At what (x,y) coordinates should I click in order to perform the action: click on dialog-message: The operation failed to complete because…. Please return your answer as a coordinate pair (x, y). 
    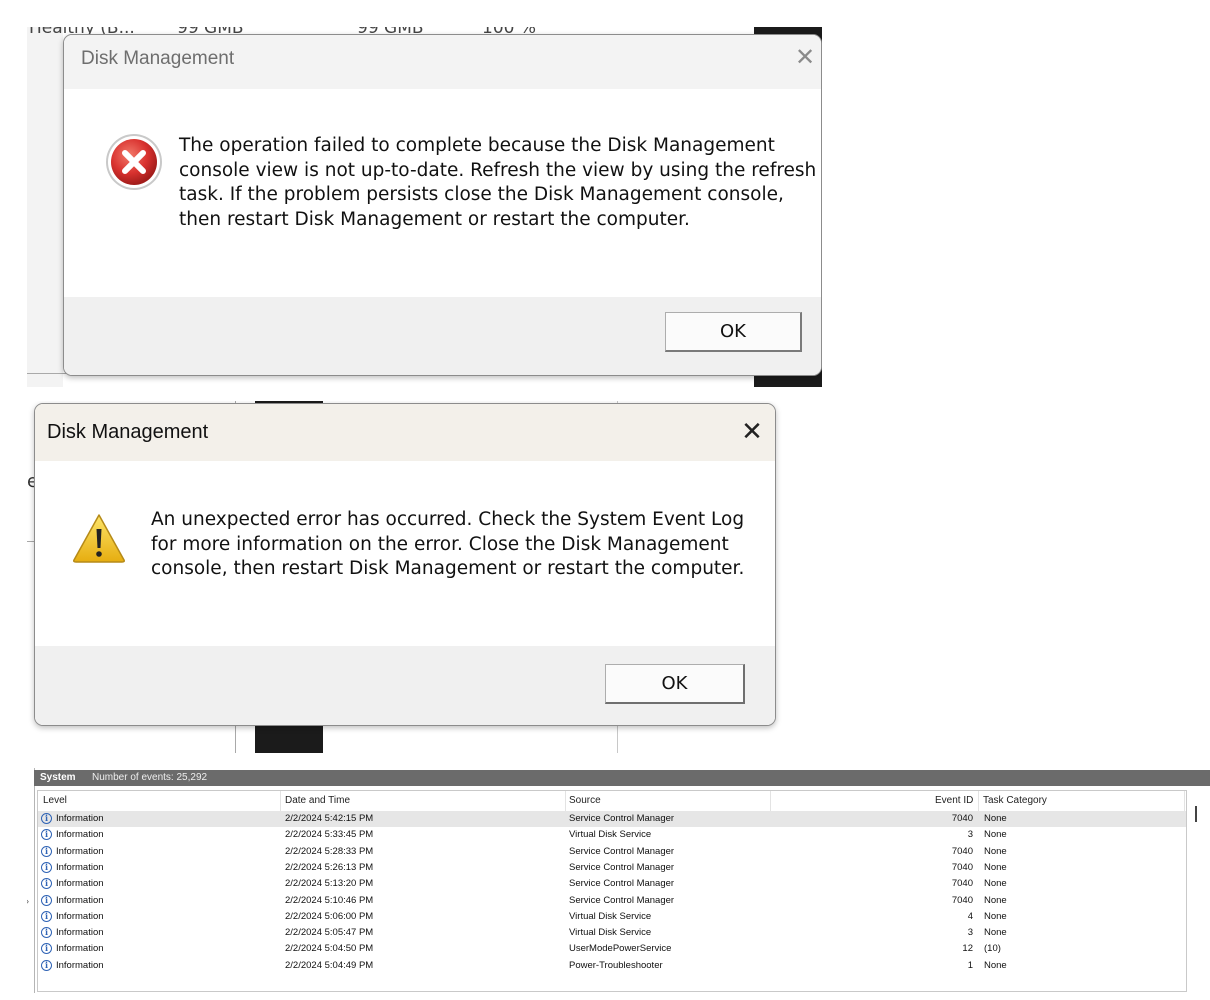
    Looking at the image, I should click on (498, 182).